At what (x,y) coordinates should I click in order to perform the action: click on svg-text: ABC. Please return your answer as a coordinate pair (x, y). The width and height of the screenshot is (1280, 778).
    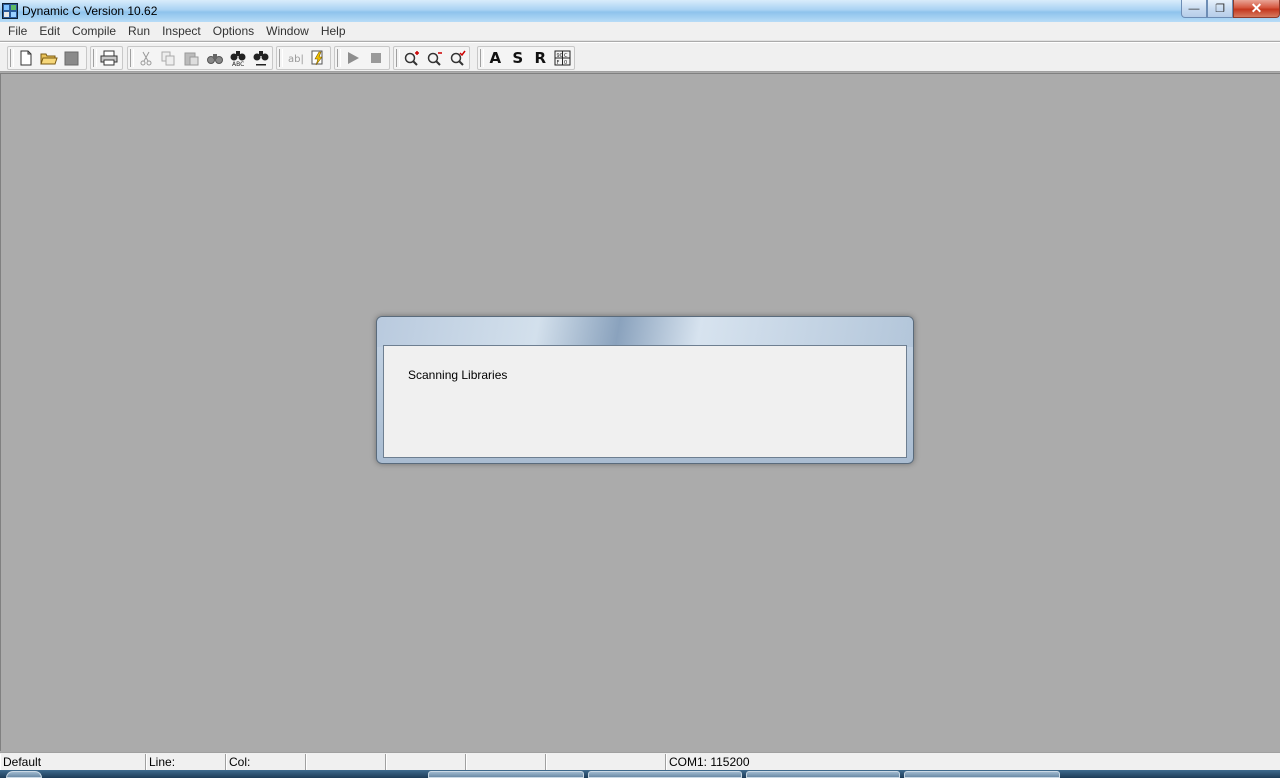
    Looking at the image, I should click on (238, 63).